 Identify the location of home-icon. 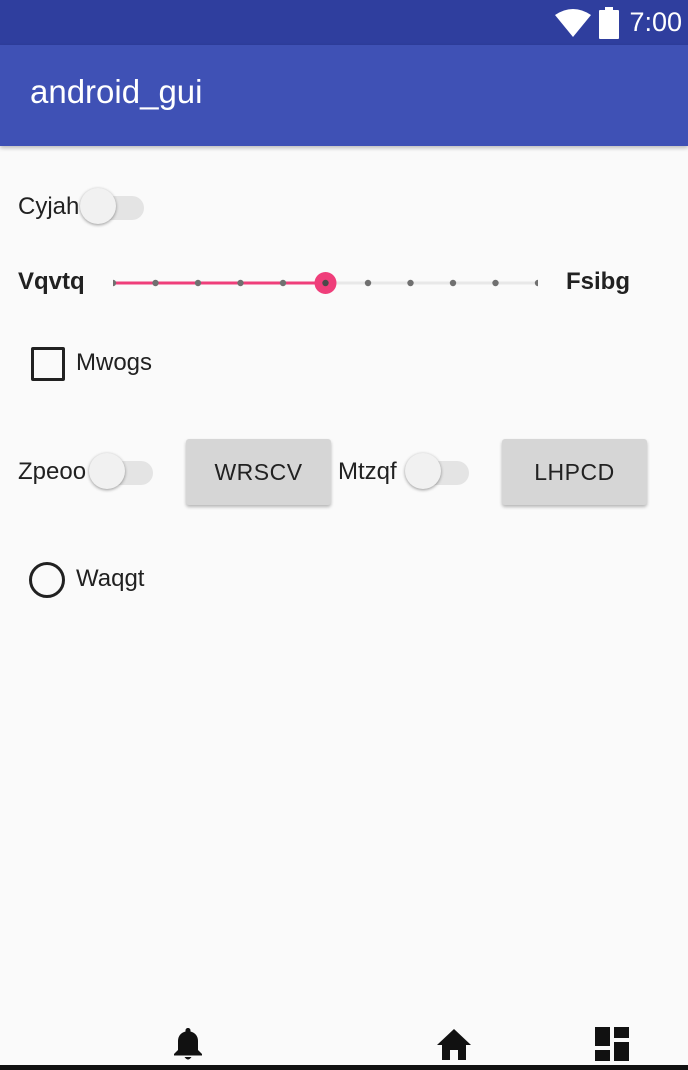
(454, 1044).